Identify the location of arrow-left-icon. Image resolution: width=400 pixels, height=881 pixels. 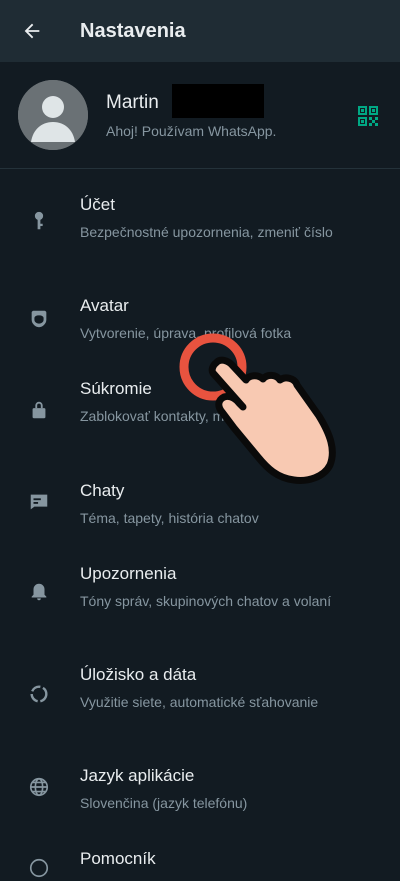
(32, 31).